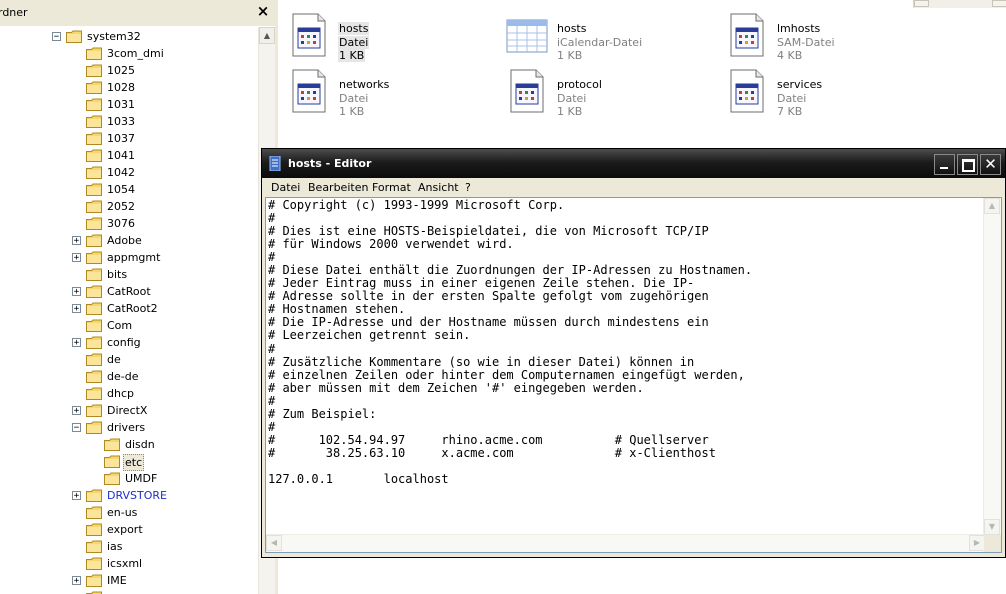  What do you see at coordinates (747, 91) in the screenshot?
I see `text-document-icon` at bounding box center [747, 91].